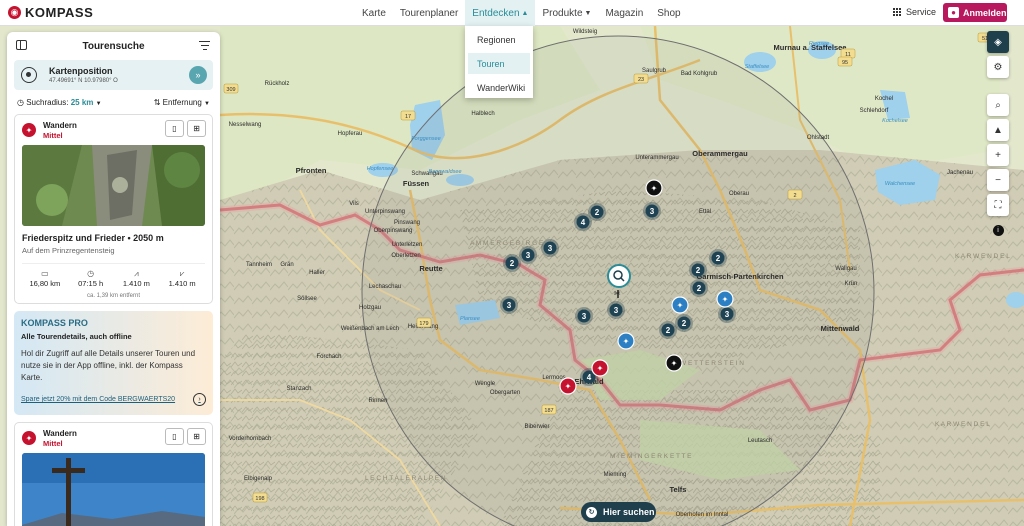 The image size is (1024, 526). Describe the element at coordinates (668, 13) in the screenshot. I see `nav-shop: Shop` at that location.